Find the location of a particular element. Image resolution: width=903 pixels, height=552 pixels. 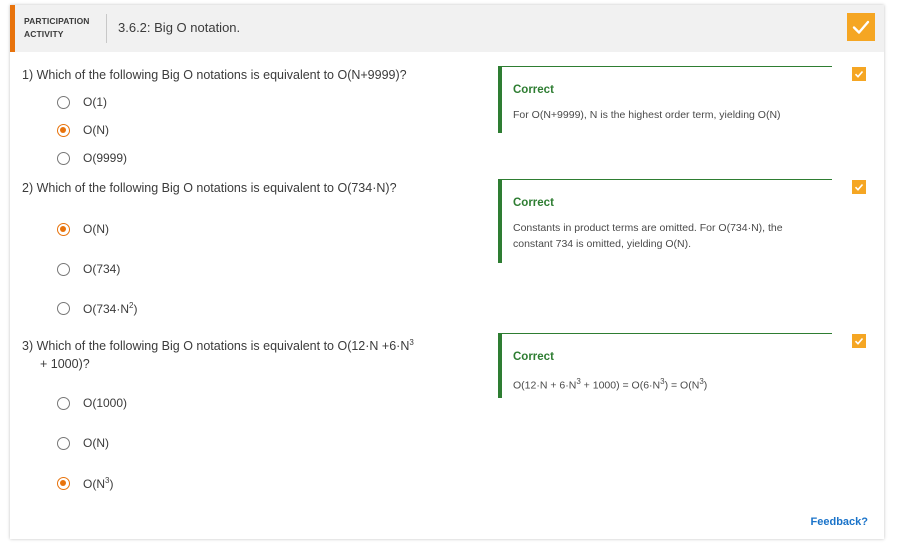

q2-option-1: O(N) is located at coordinates (83, 229).